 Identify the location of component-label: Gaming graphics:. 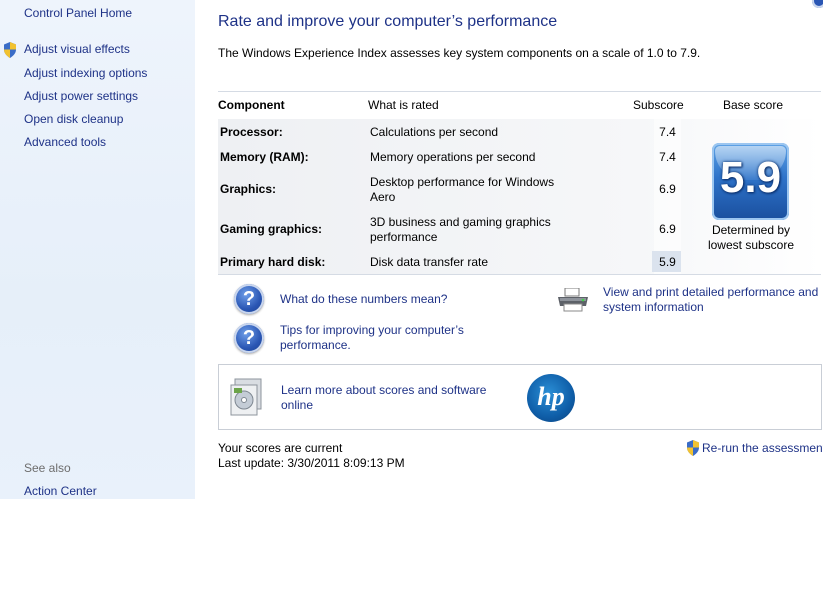
(271, 229).